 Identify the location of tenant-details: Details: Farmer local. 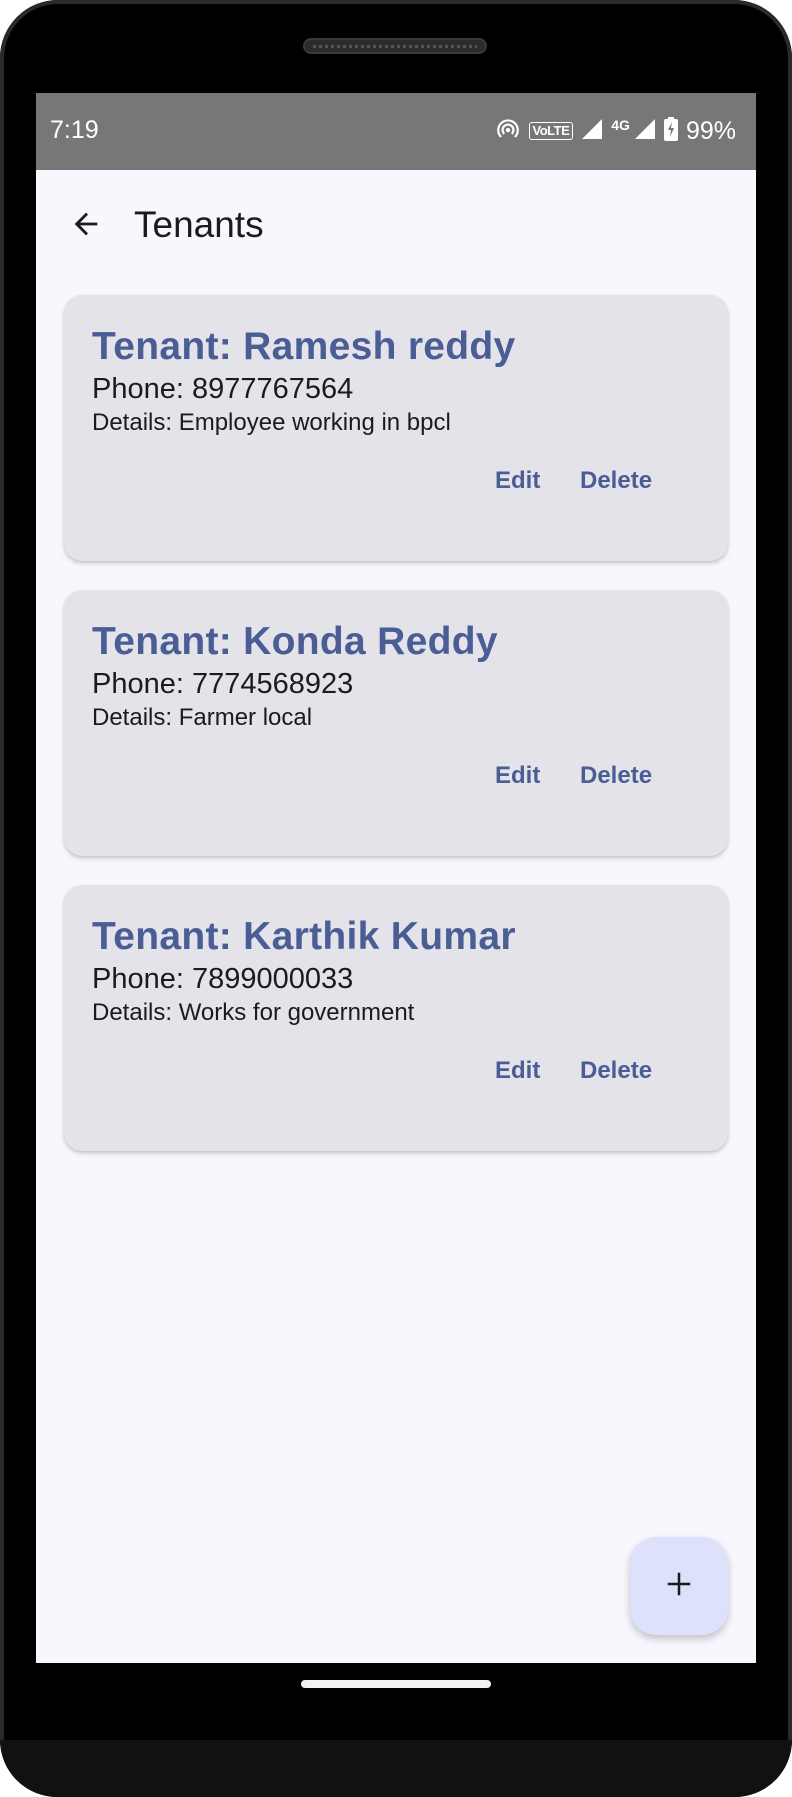
(202, 717).